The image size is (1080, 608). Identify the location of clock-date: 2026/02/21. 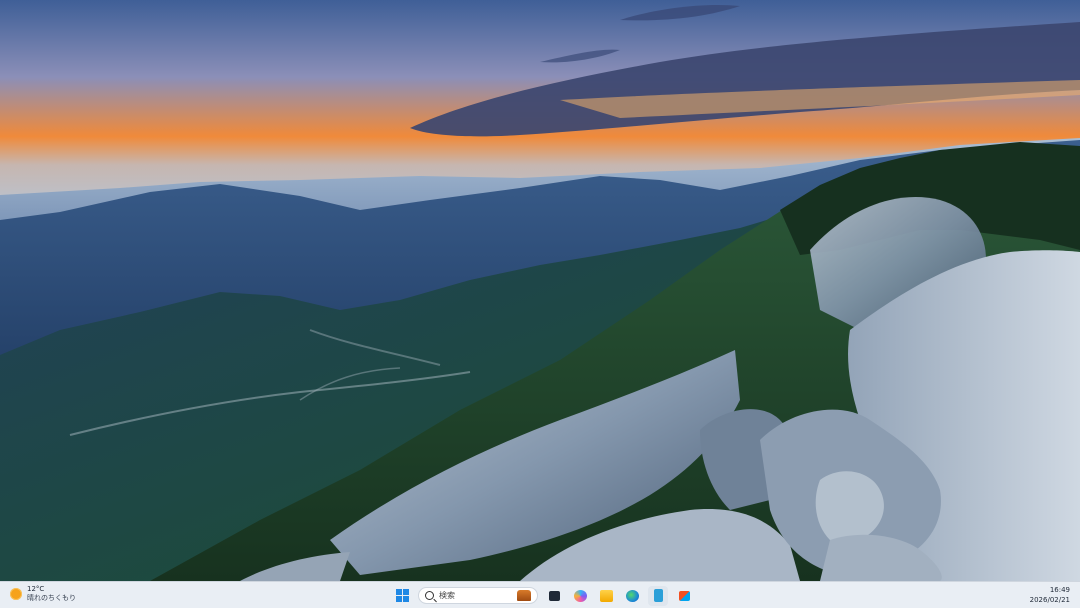
(1049, 600).